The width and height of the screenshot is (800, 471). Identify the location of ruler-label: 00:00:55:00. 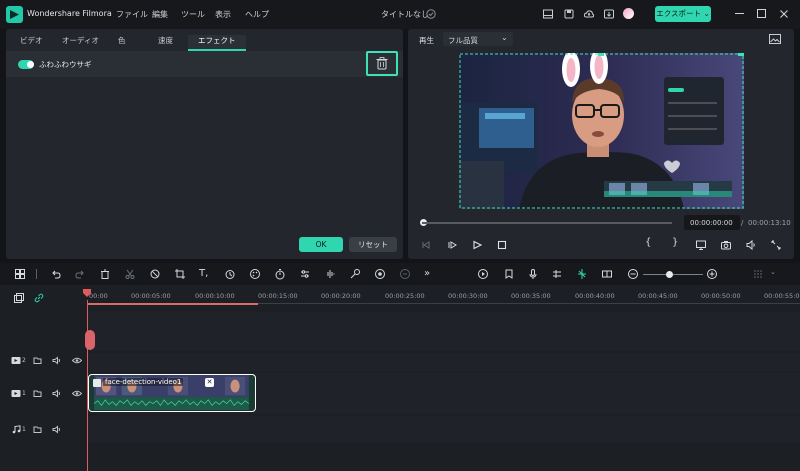
(782, 296).